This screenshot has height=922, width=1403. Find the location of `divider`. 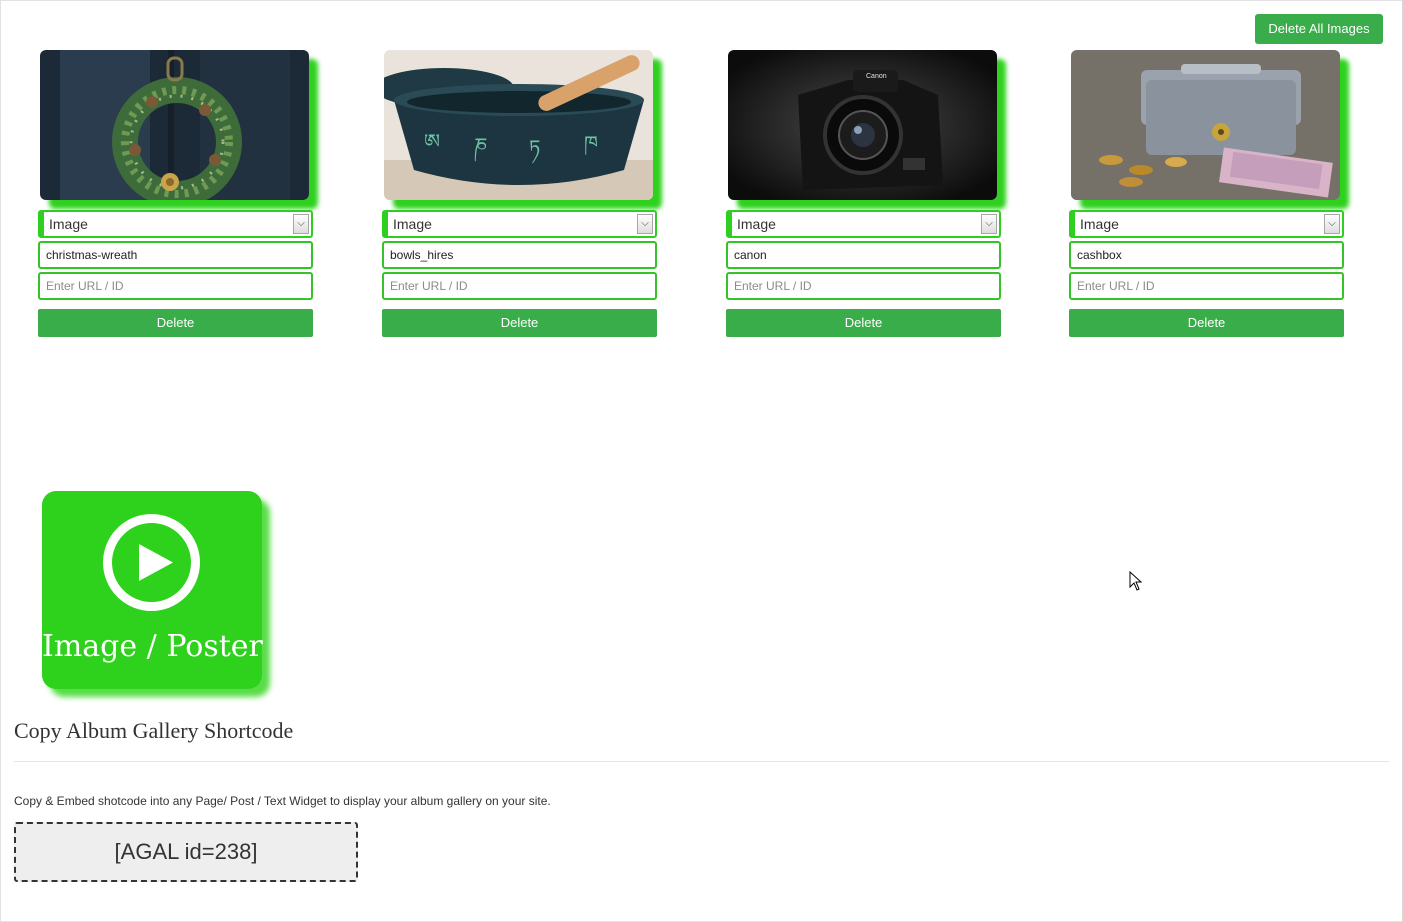

divider is located at coordinates (701, 761).